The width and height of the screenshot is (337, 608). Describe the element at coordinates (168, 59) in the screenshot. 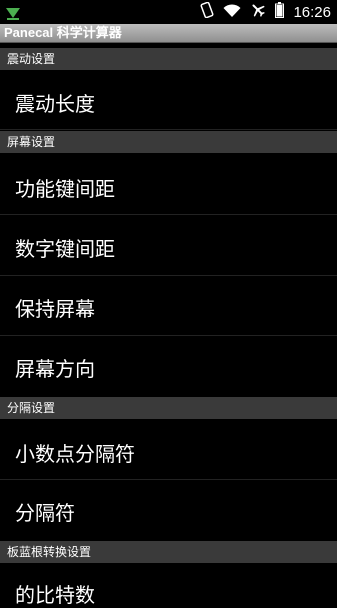

I see `section-header-vibration: 震动设置` at that location.